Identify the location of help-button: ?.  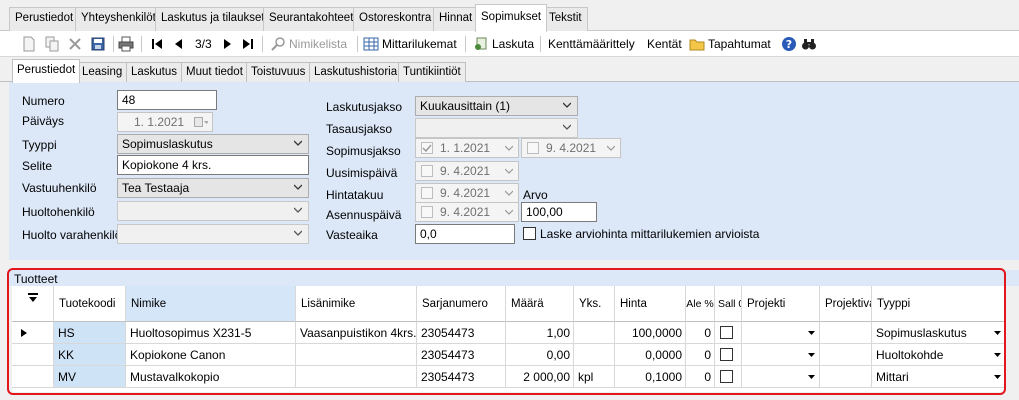
(789, 44).